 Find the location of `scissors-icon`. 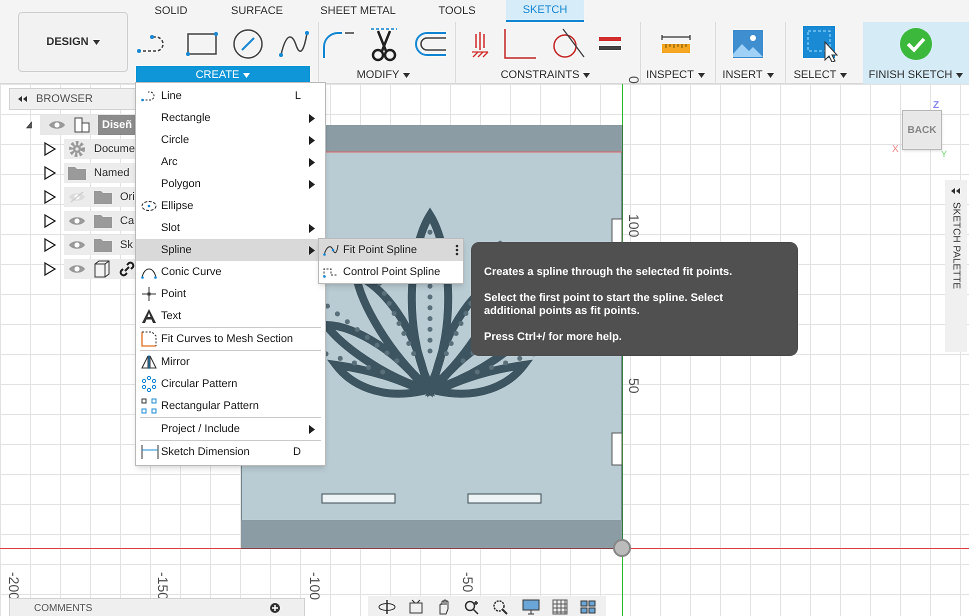

scissors-icon is located at coordinates (383, 44).